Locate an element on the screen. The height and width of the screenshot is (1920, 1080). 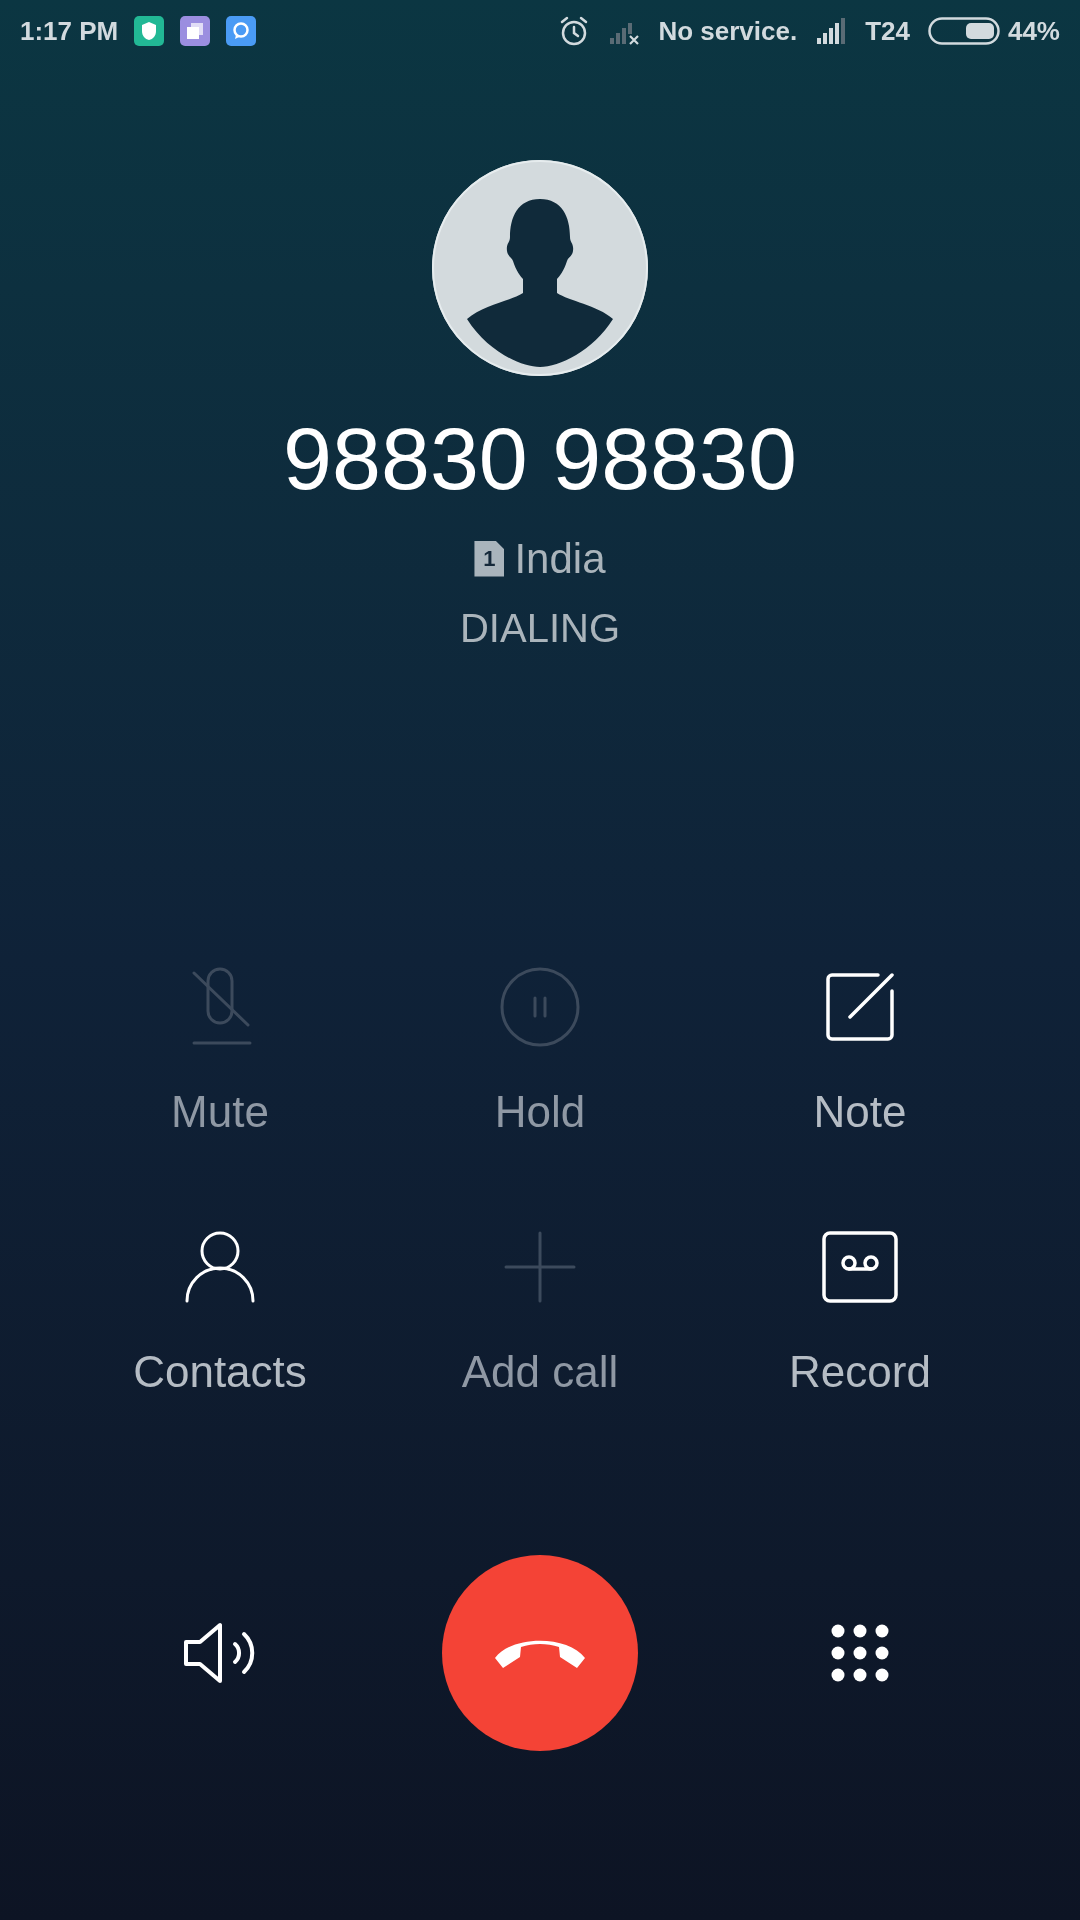
call-action-button: Record is located at coordinates (860, 1315).